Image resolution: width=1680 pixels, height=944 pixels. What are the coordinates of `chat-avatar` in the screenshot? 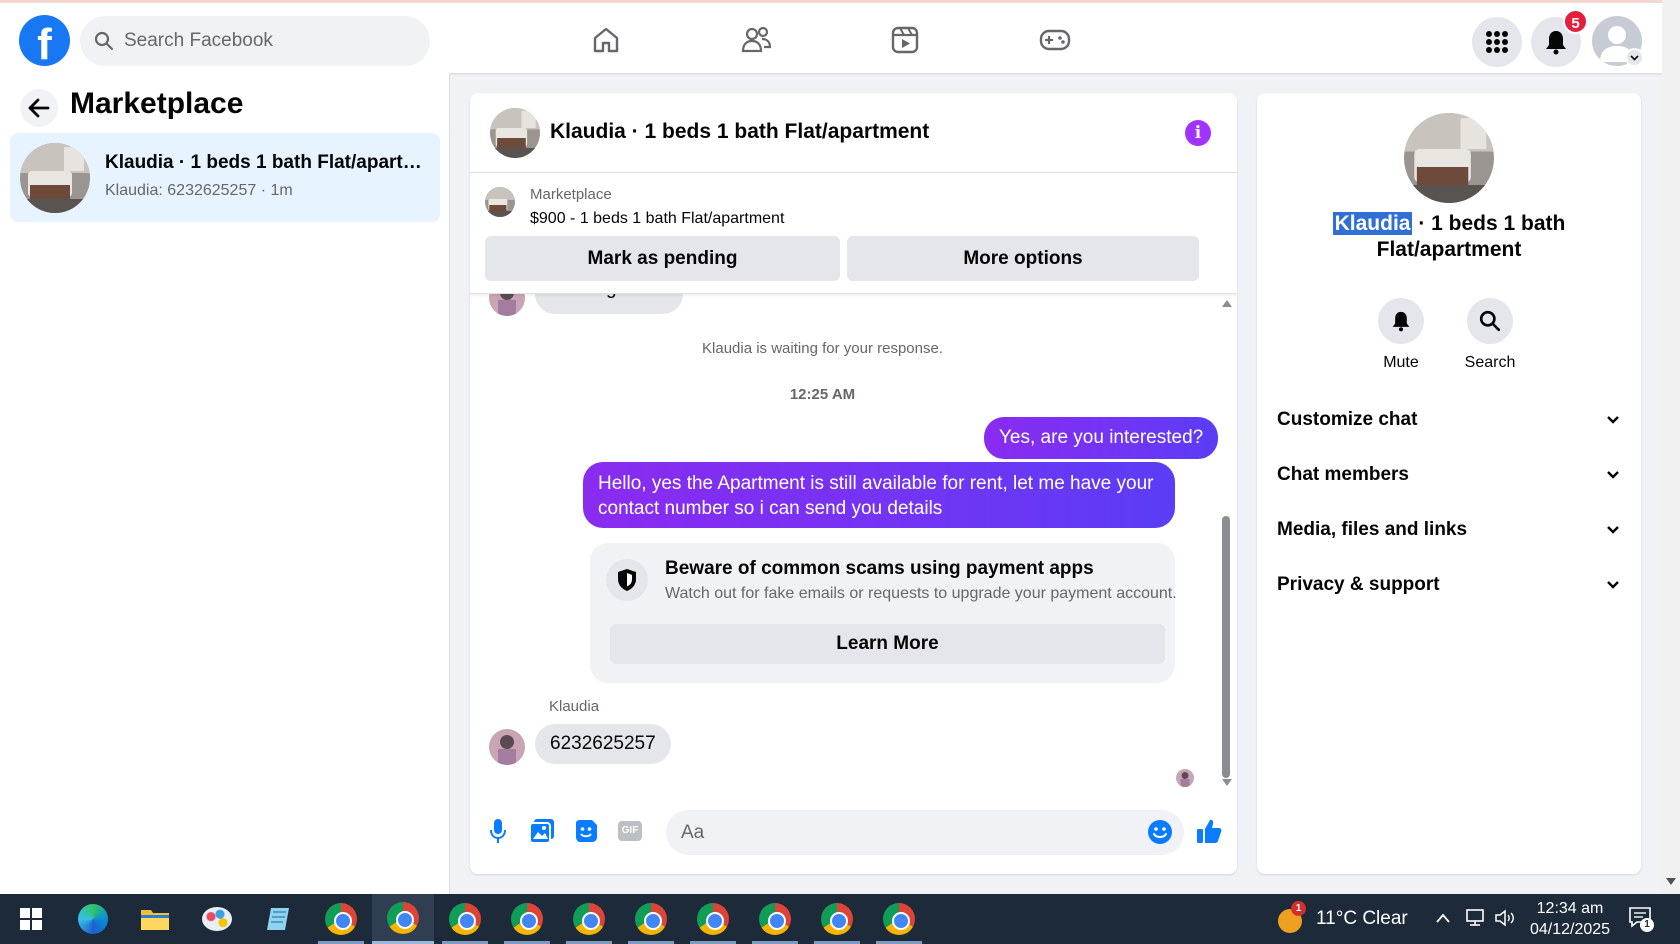 It's located at (515, 133).